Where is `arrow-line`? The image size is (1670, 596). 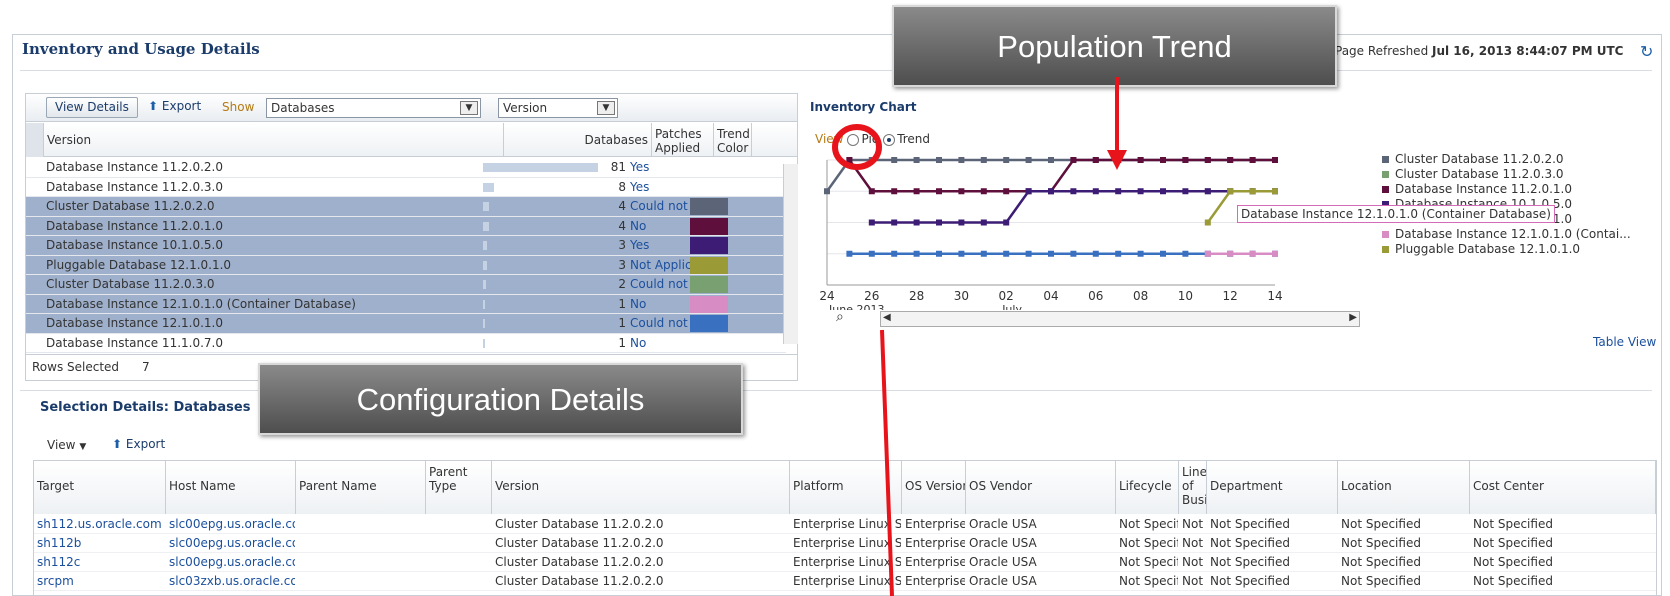
arrow-line is located at coordinates (887, 462).